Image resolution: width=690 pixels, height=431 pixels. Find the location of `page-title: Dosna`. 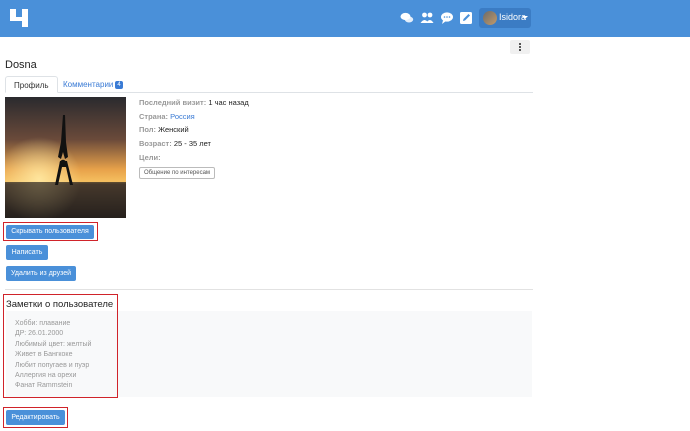

page-title: Dosna is located at coordinates (21, 65).